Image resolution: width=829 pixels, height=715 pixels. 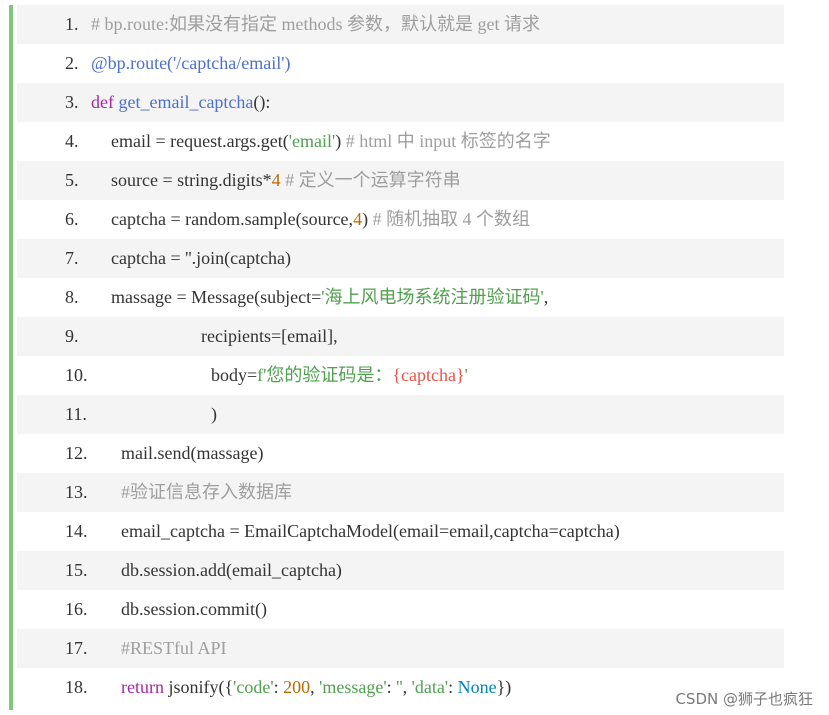 I want to click on line-number: 15., so click(x=76, y=570).